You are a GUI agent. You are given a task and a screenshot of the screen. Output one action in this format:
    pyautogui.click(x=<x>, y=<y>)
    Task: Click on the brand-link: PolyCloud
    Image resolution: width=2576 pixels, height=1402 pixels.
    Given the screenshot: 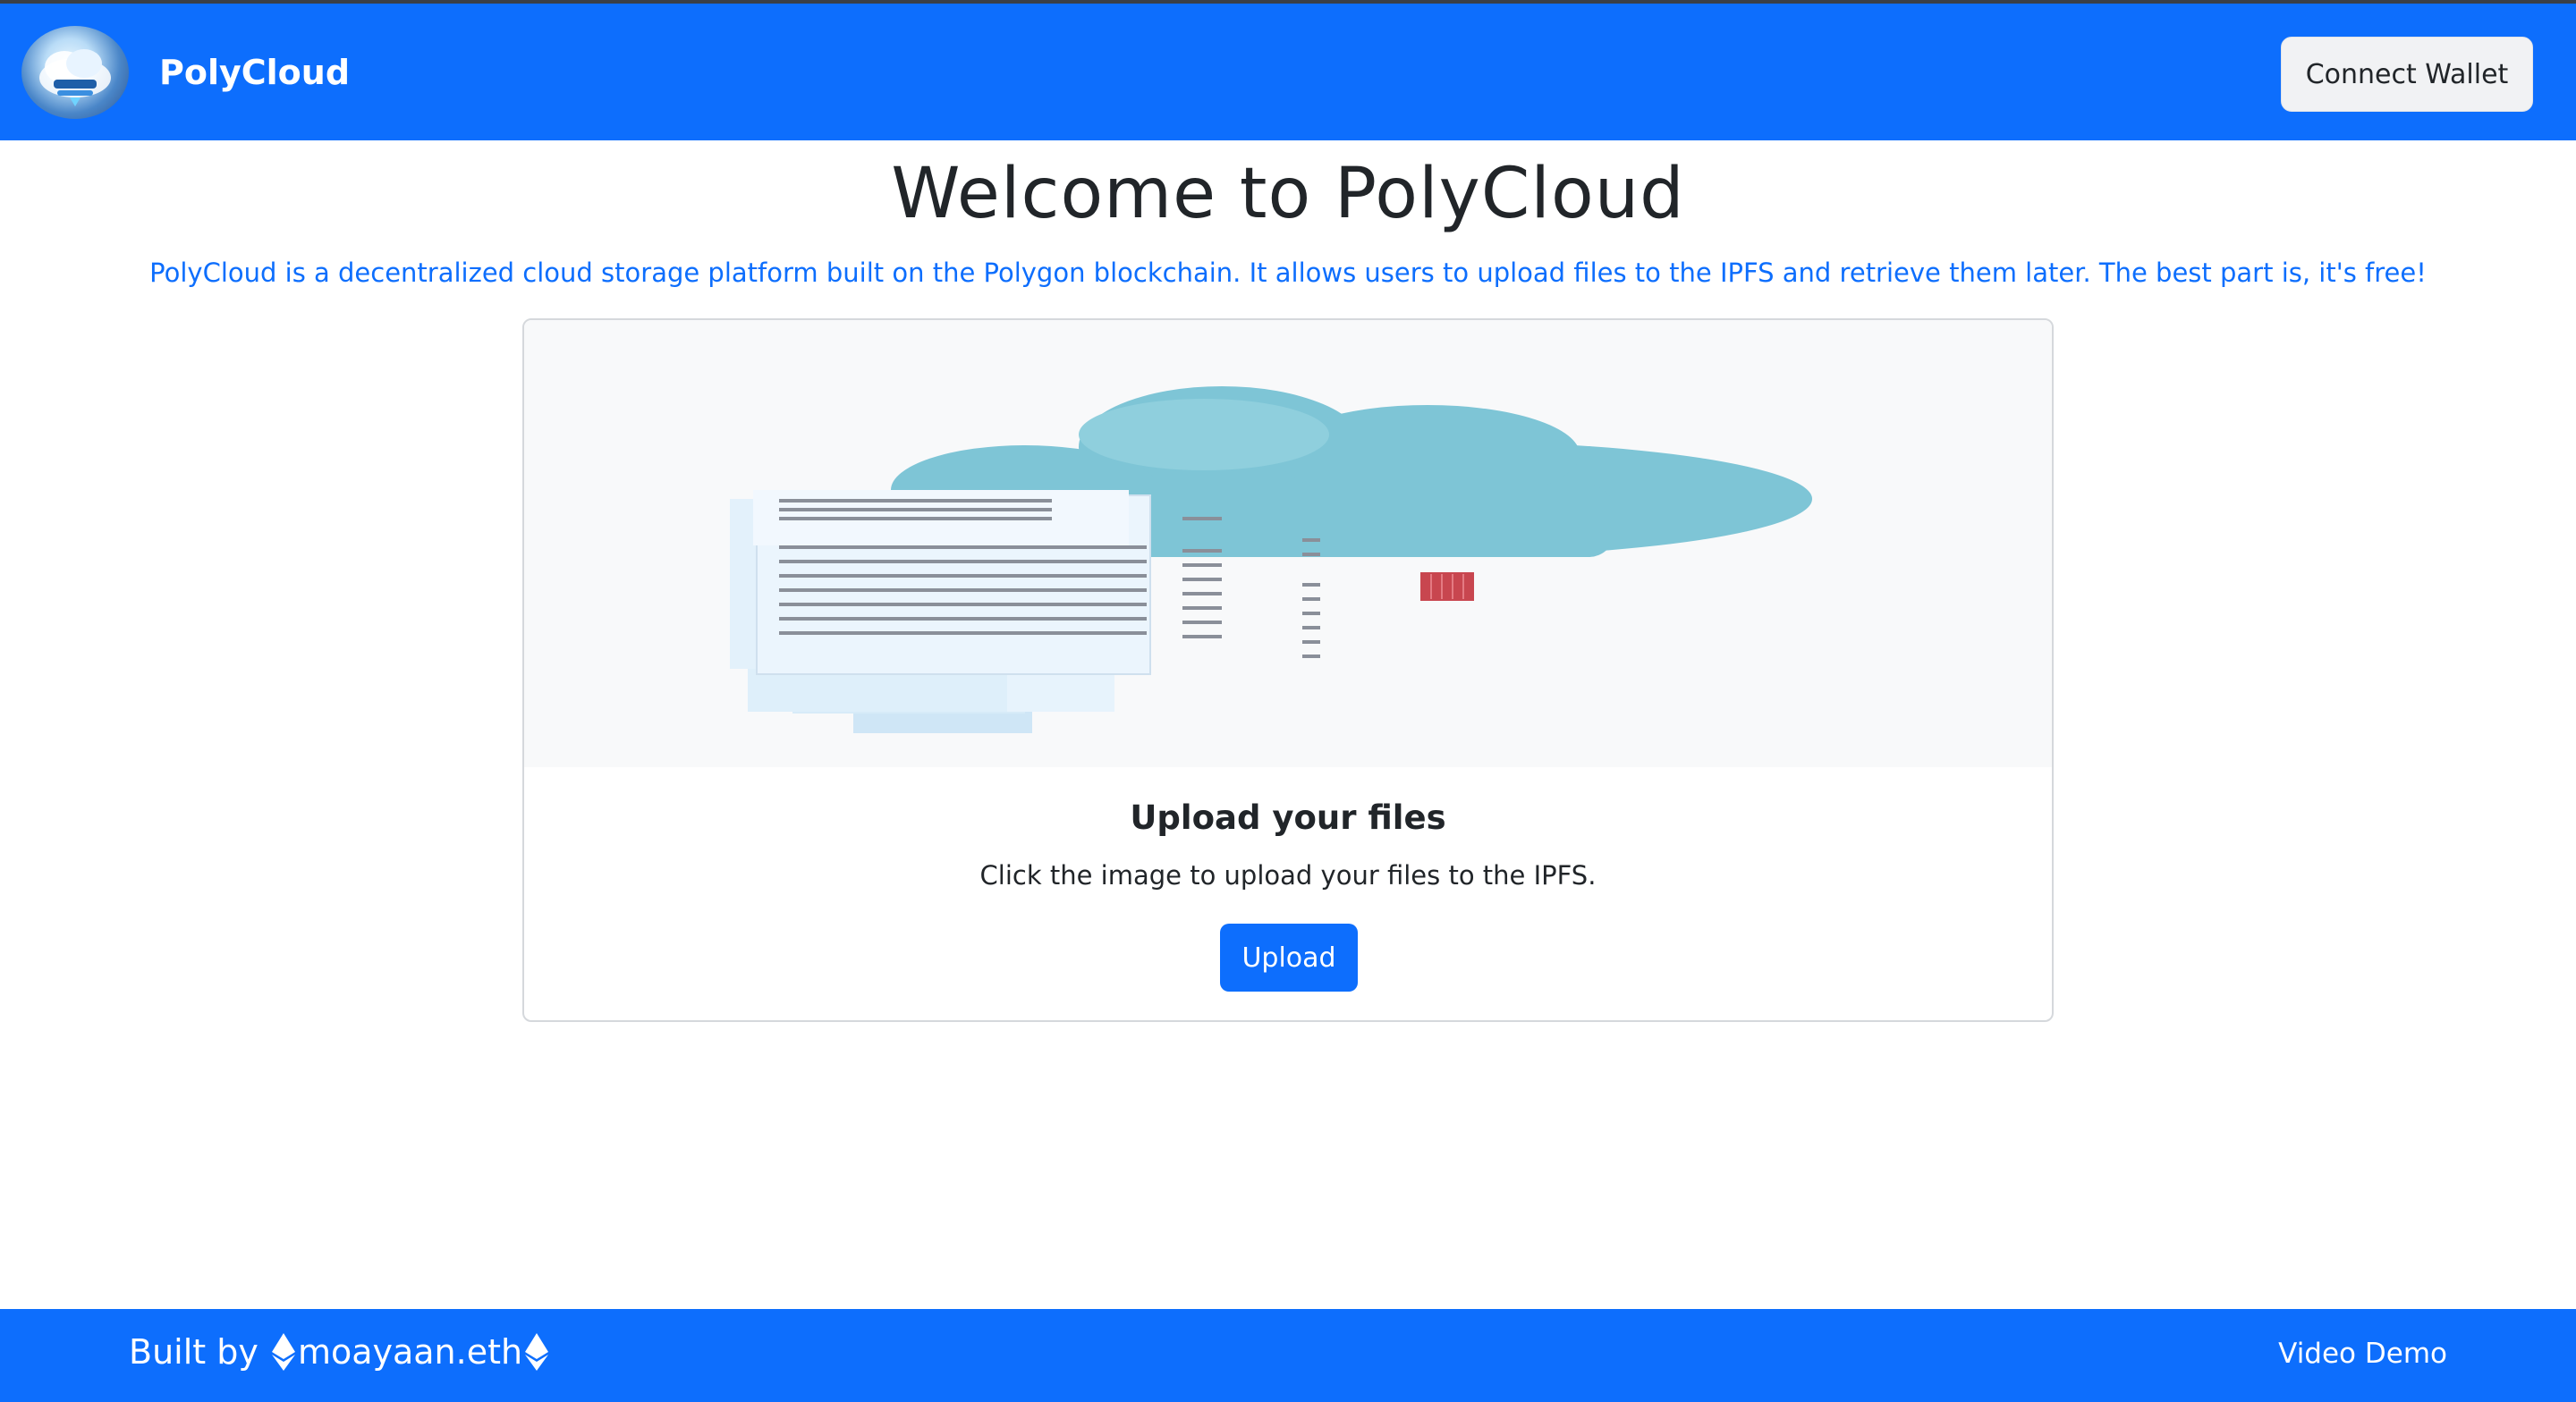 What is the action you would take?
    pyautogui.click(x=186, y=72)
    